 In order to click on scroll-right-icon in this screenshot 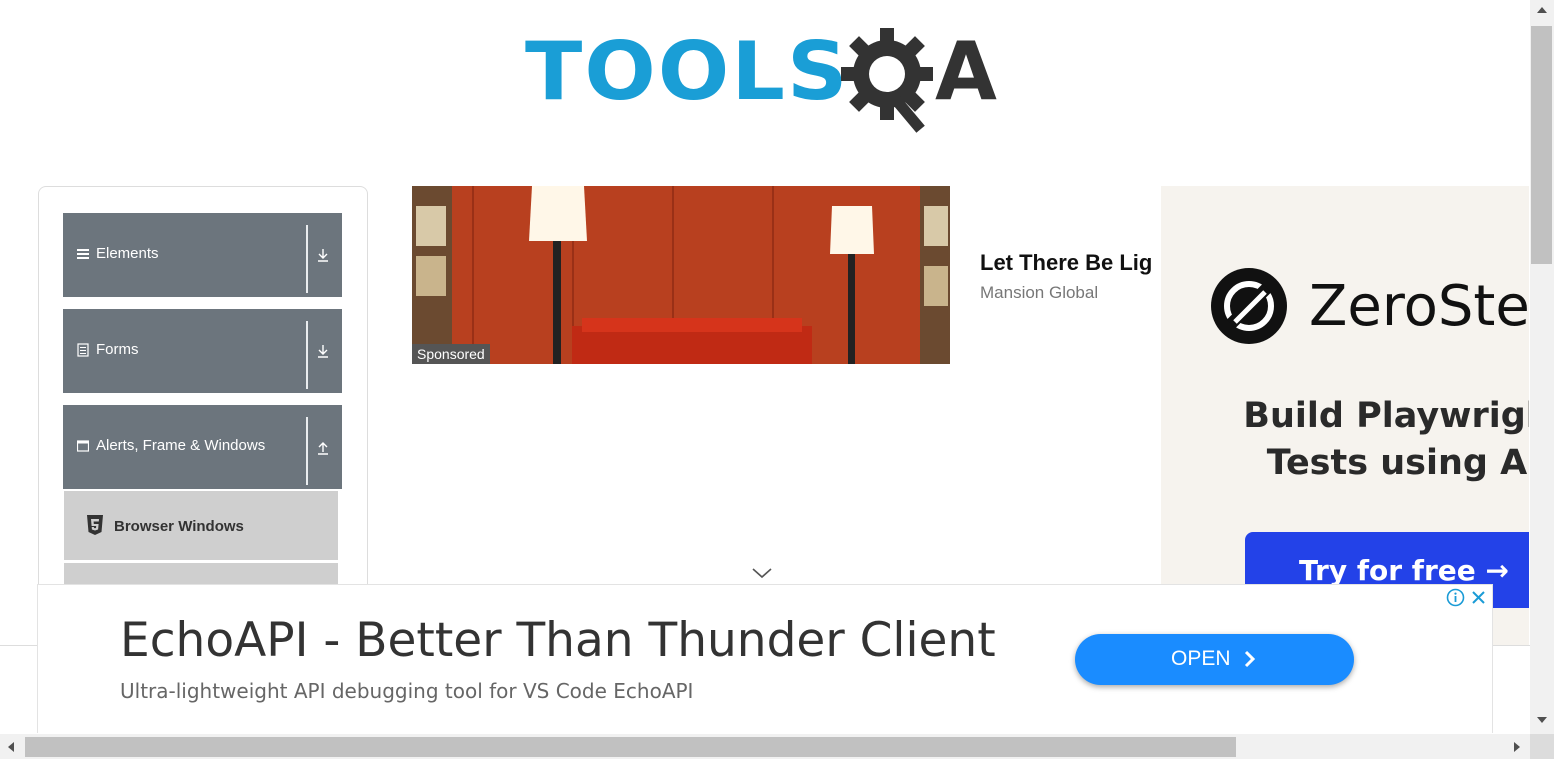, I will do `click(1517, 747)`.